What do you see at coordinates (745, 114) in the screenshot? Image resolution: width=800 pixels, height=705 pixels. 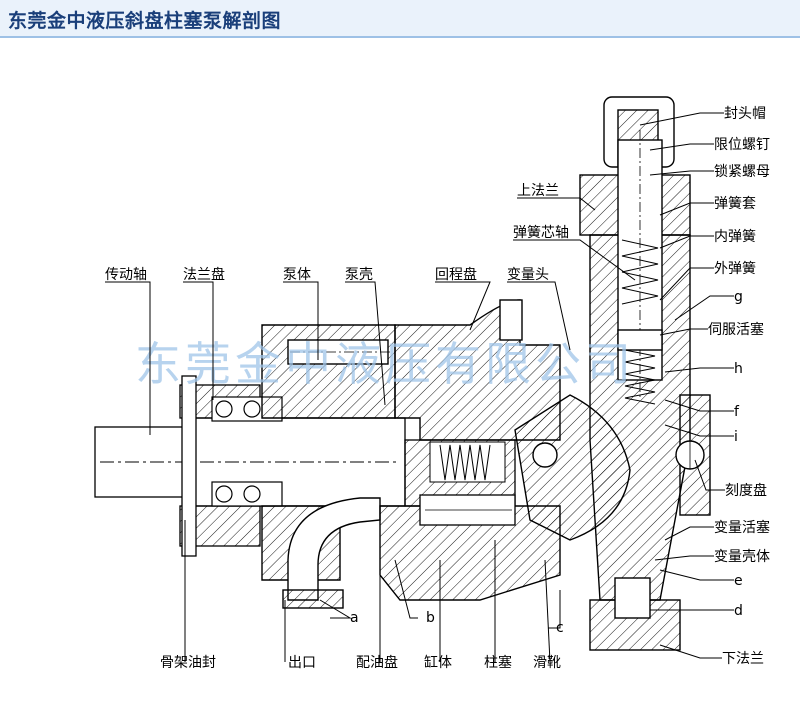 I see `label-seal-cap: 封头帽` at bounding box center [745, 114].